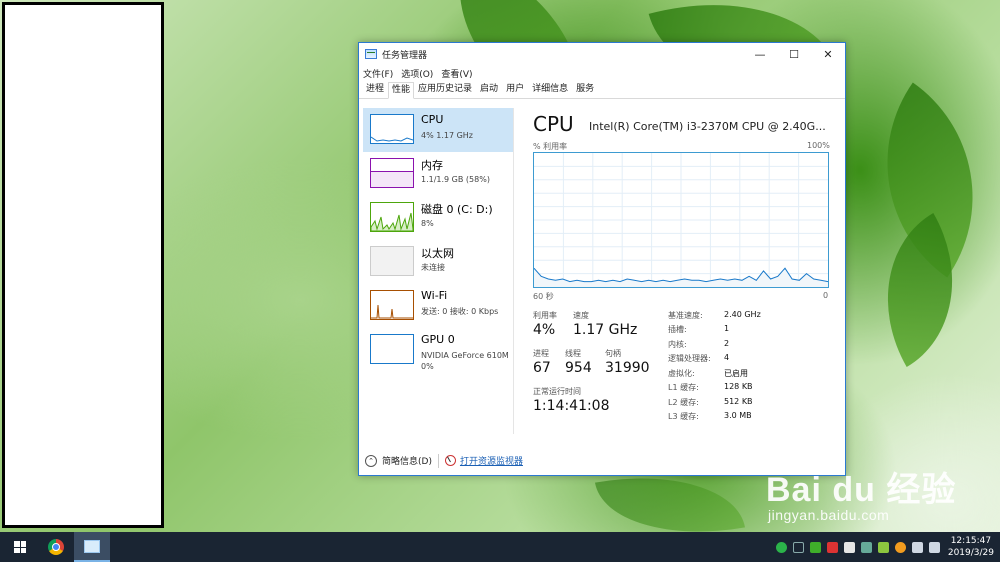  I want to click on processes-label: 进程, so click(541, 353).